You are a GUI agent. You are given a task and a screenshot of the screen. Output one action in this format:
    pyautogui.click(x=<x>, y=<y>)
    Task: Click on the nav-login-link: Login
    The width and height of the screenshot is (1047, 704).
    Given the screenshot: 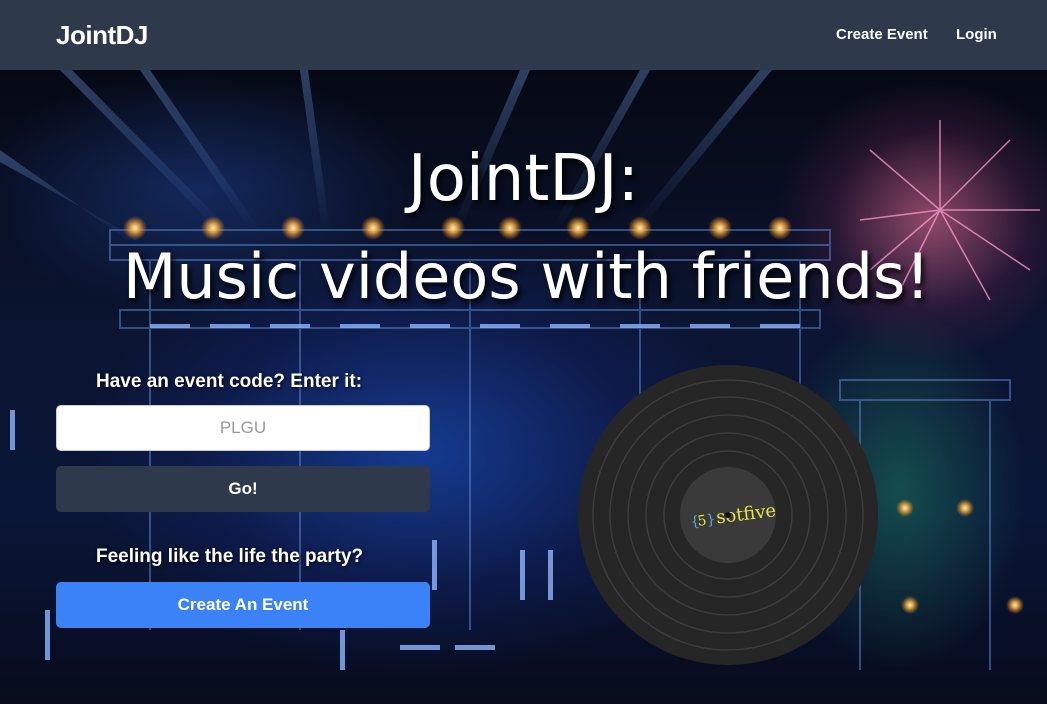 What is the action you would take?
    pyautogui.click(x=976, y=34)
    